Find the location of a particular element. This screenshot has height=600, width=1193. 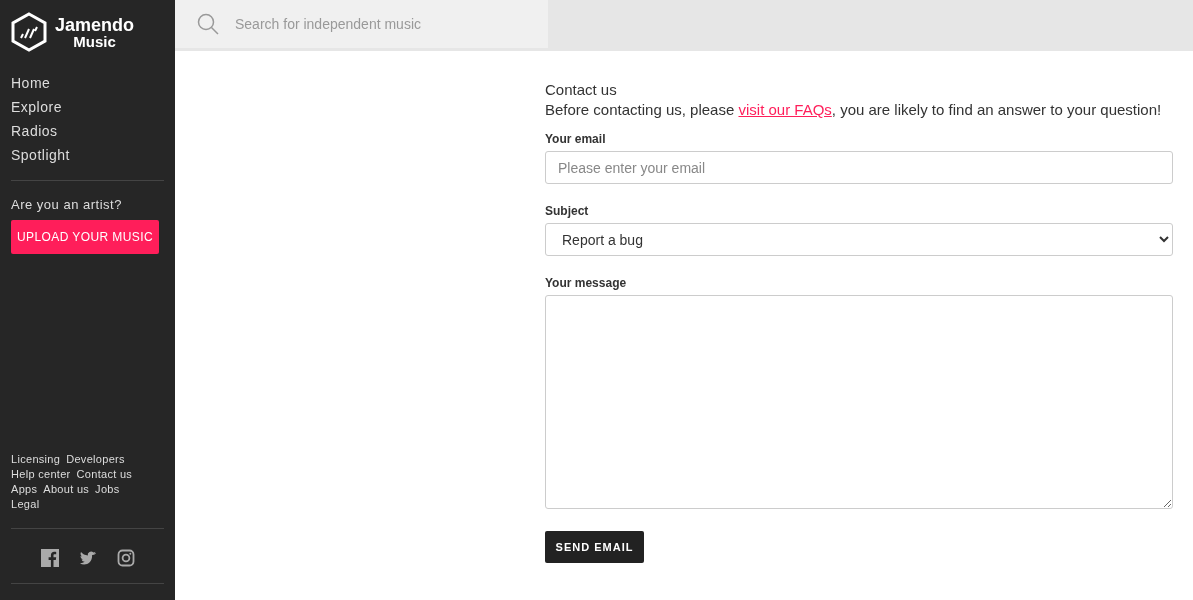

field-label: Your message is located at coordinates (586, 283).